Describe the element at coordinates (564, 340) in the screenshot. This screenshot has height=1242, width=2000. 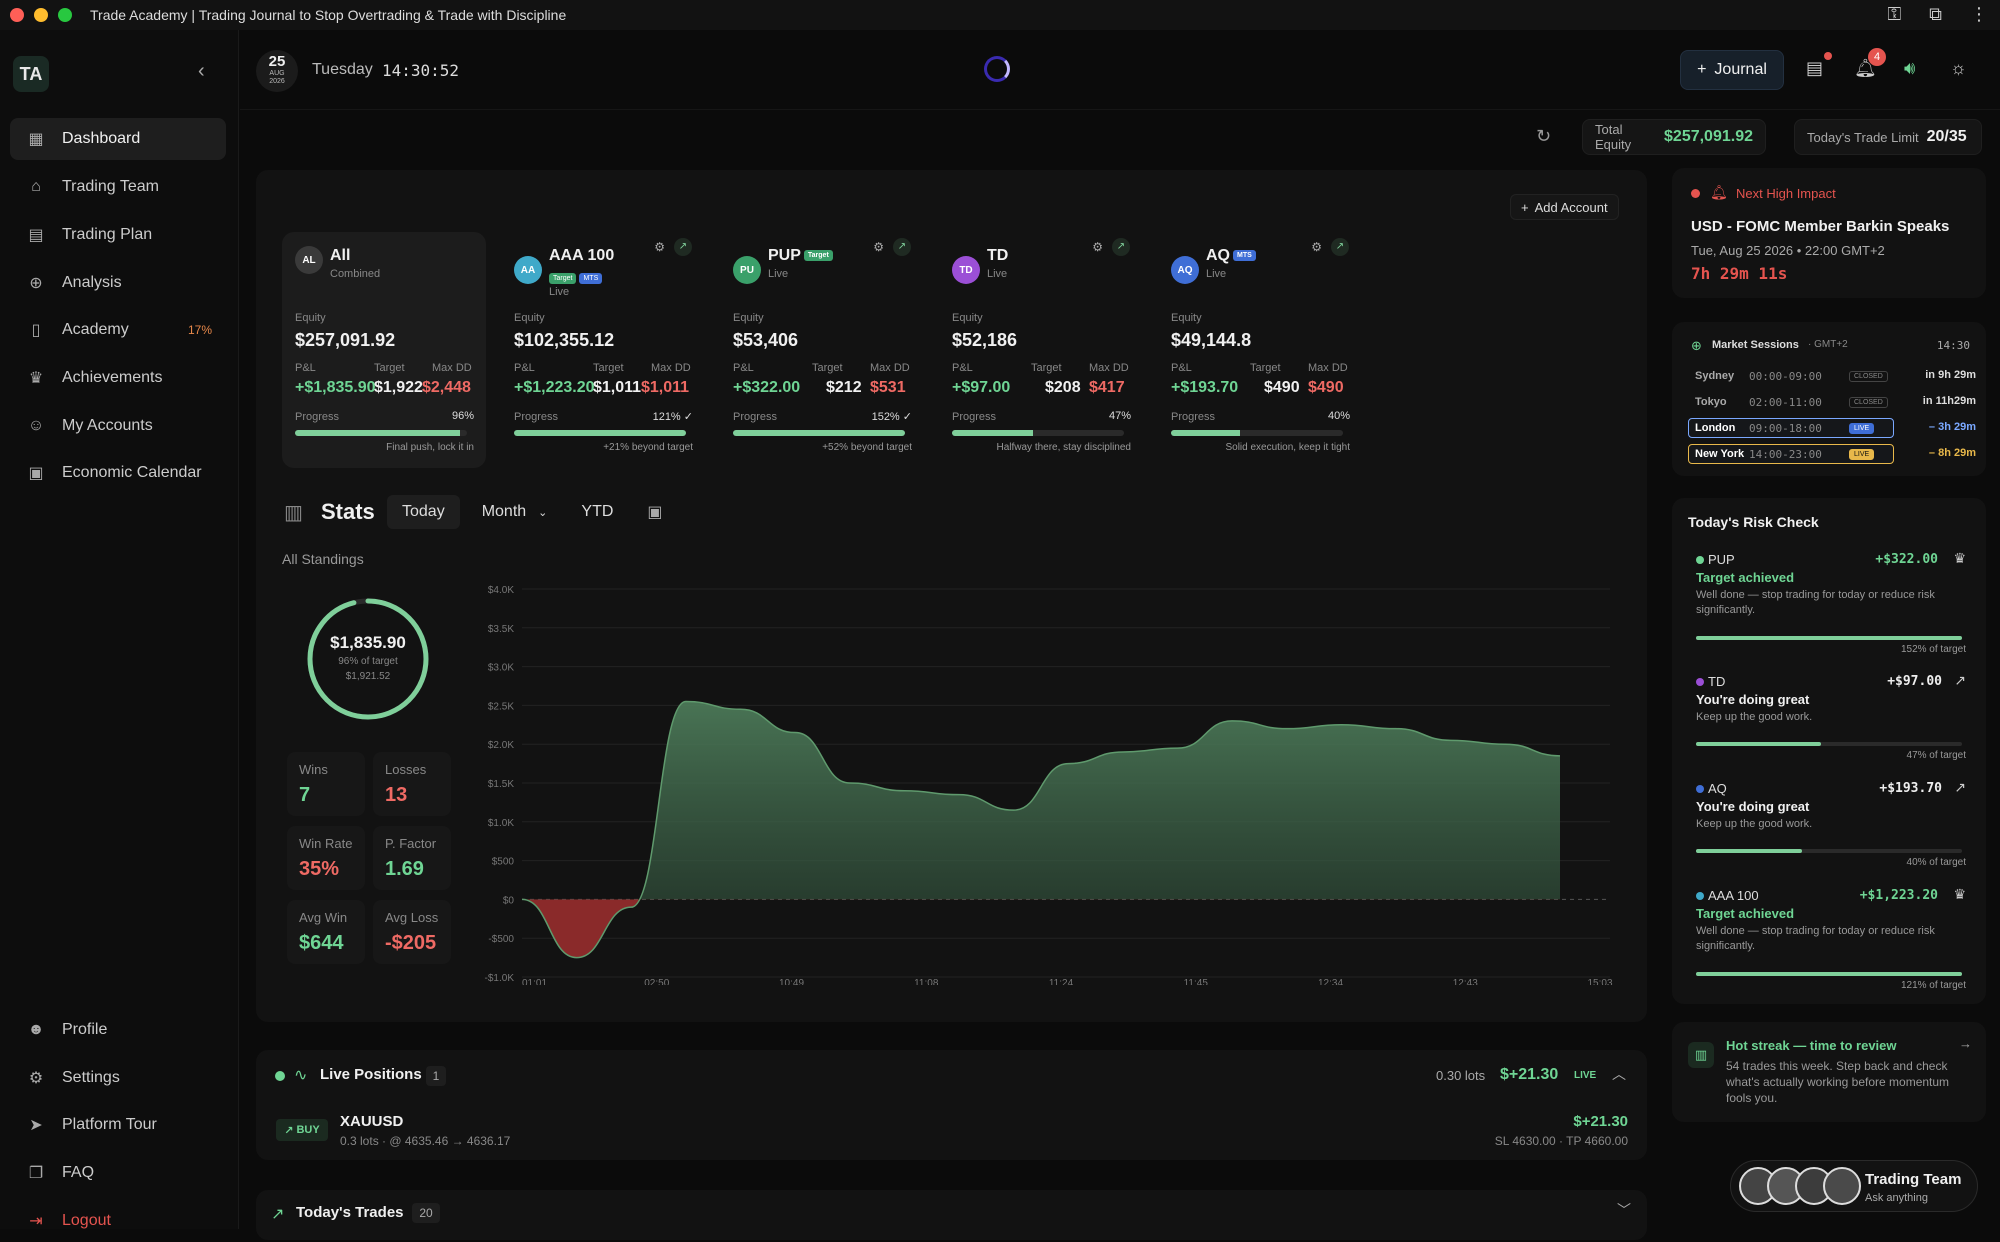
I see `account-equity: $102,355.12` at that location.